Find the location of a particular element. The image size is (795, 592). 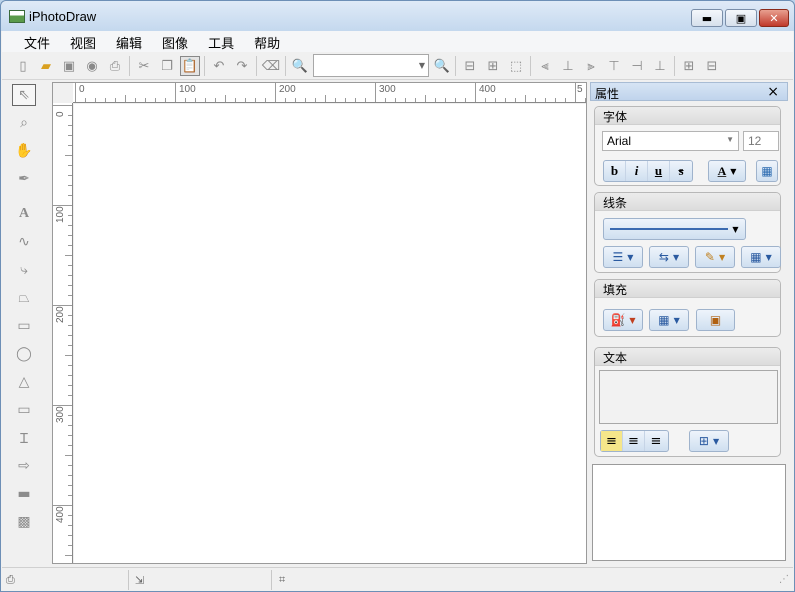

pan-tool-icon: ✋ is located at coordinates (24, 151).